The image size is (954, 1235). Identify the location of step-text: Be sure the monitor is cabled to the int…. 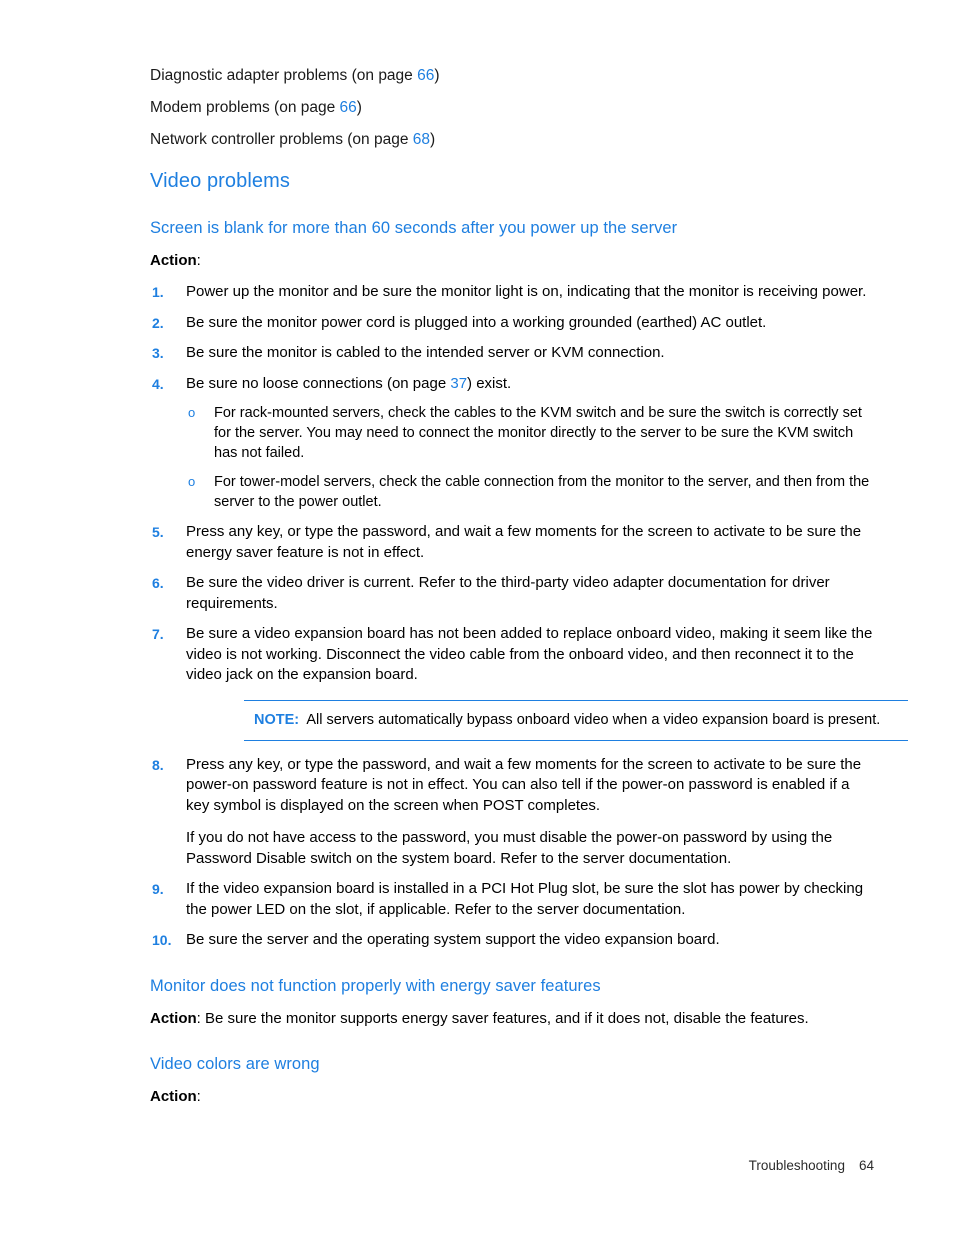
(425, 352).